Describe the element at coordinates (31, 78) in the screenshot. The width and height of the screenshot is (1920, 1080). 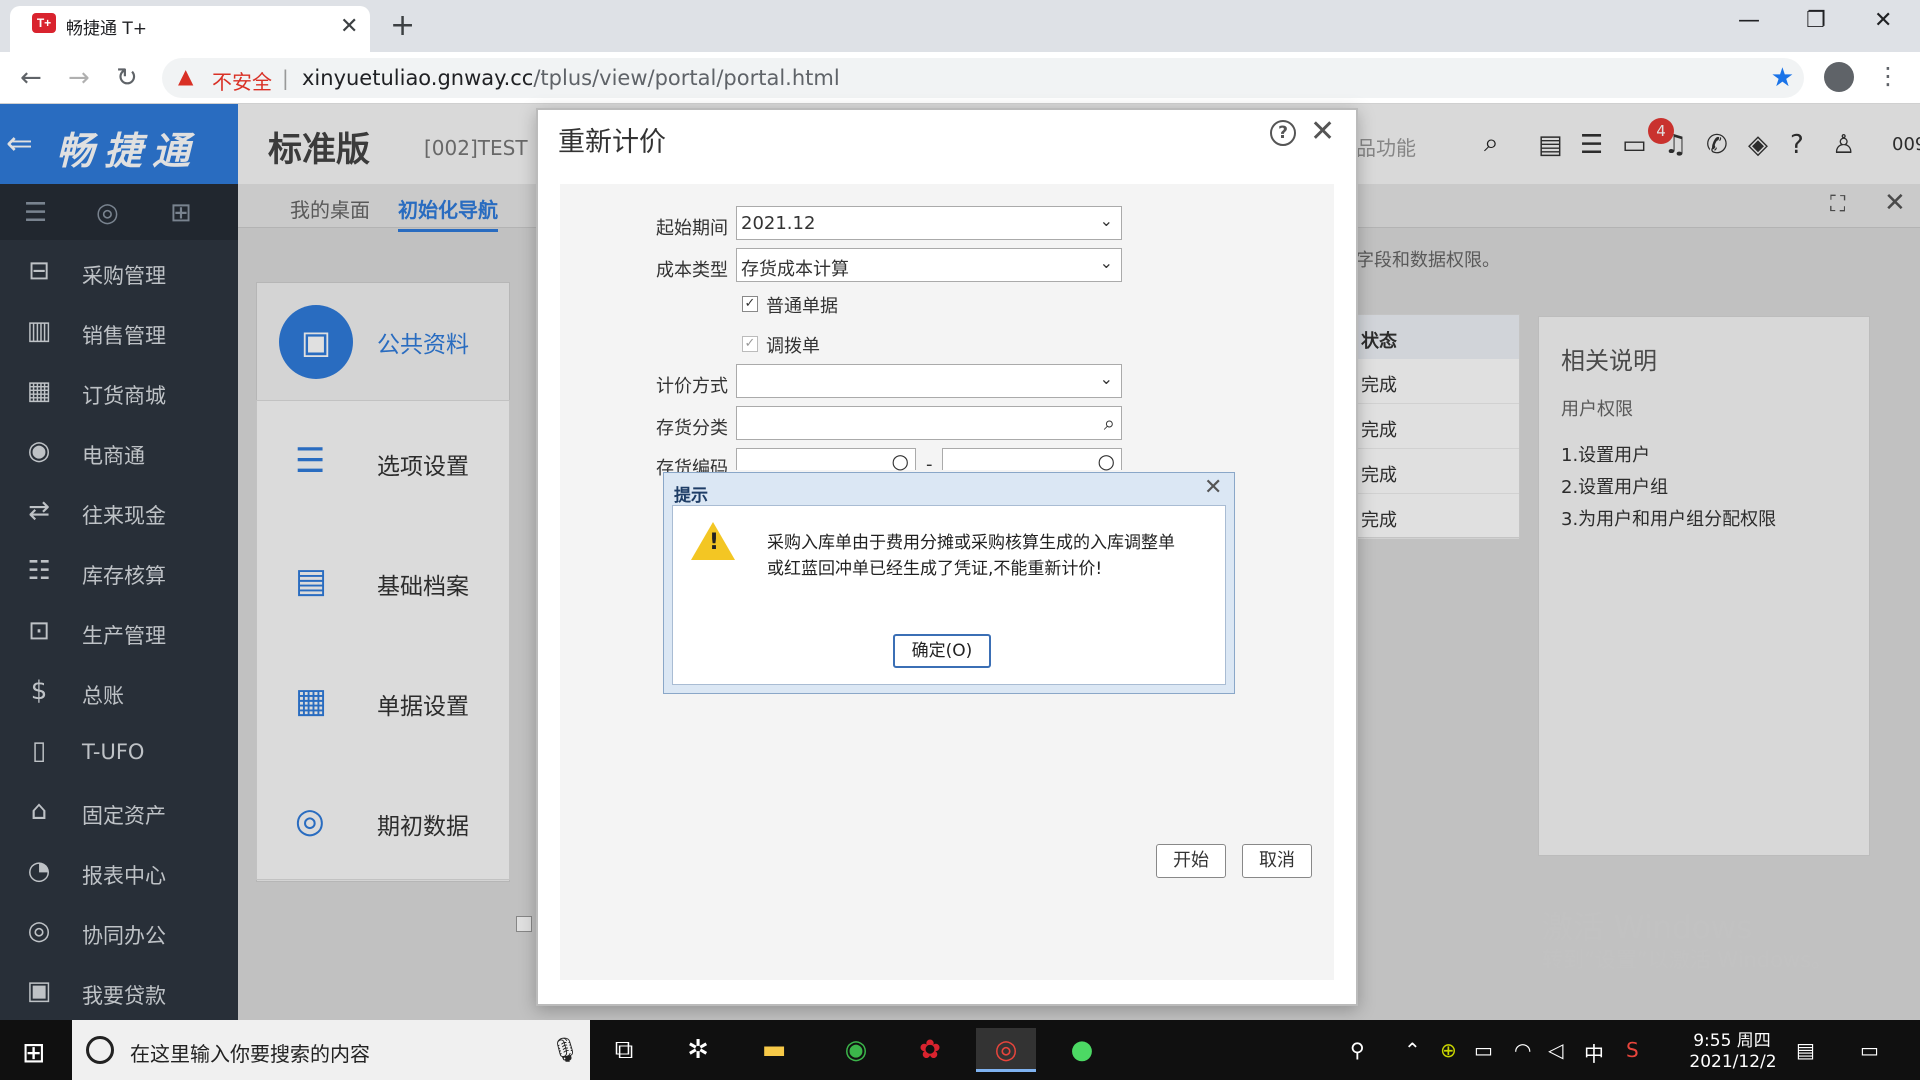
I see `back-arrow-icon: ←` at that location.